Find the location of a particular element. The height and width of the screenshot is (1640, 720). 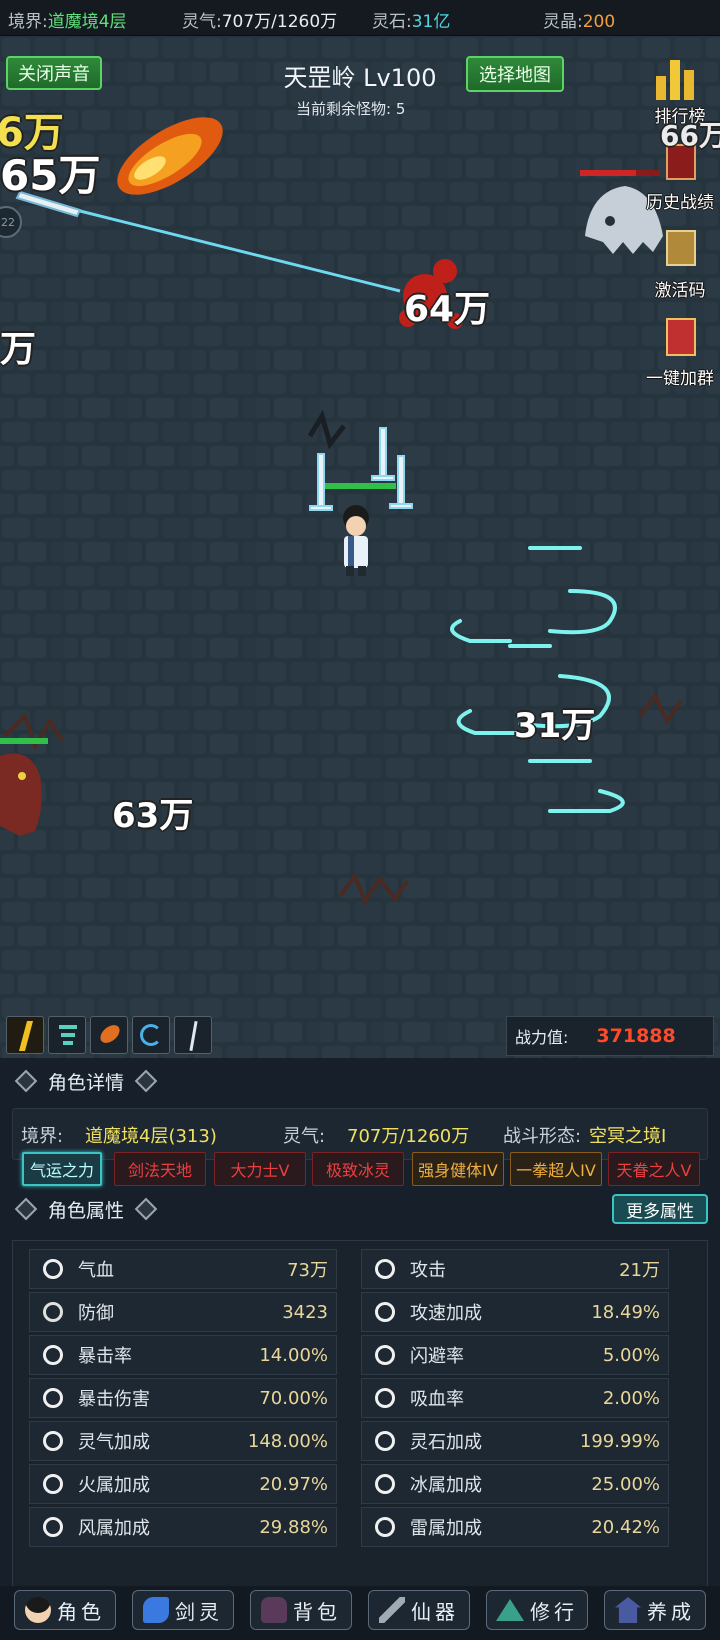

attribute-row: 暴击伤害 70.00% is located at coordinates (183, 1398).